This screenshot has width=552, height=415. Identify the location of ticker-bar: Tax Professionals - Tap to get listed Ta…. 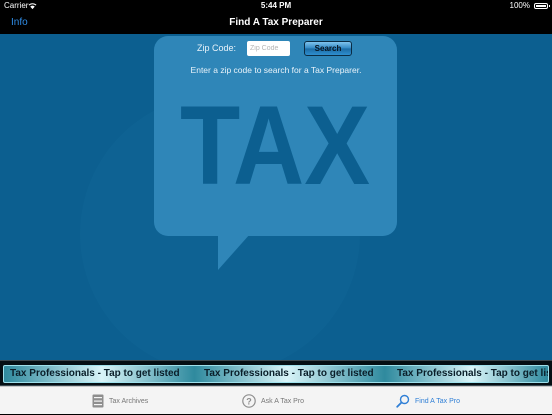
(276, 374).